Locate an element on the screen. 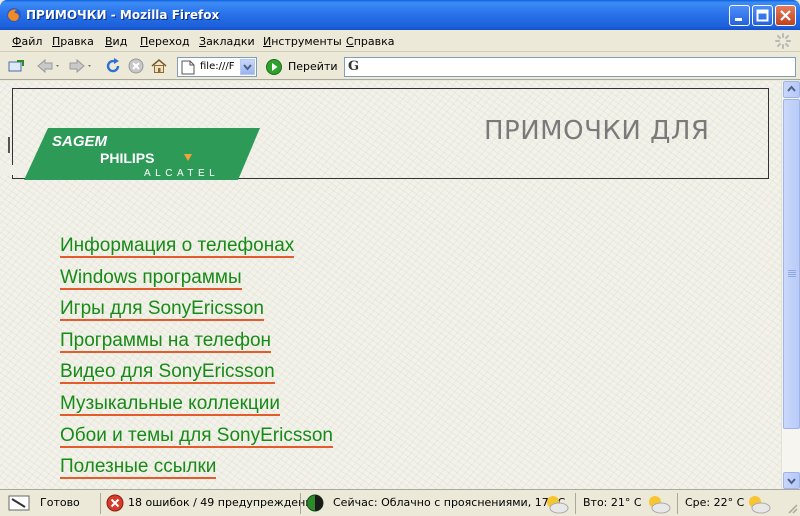  menu-file: Файл is located at coordinates (27, 41).